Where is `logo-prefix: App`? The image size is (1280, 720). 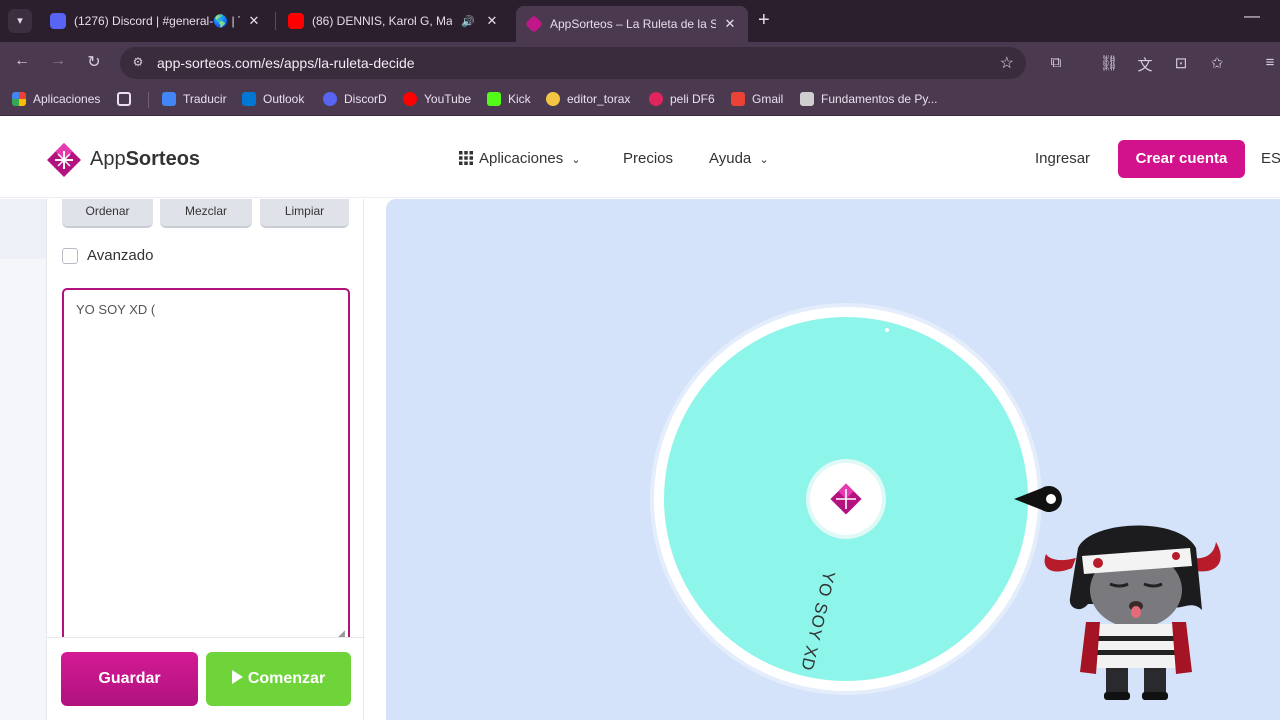 logo-prefix: App is located at coordinates (108, 159).